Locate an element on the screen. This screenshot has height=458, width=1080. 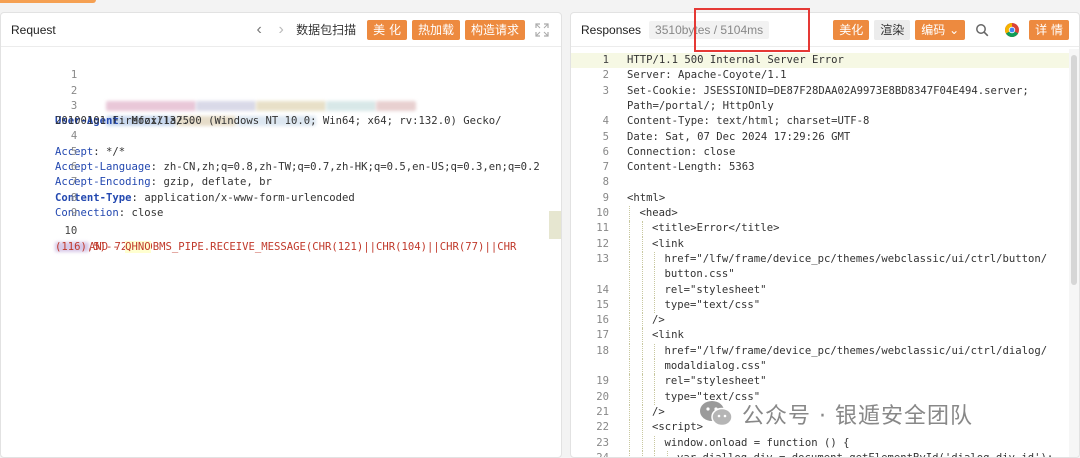
line-number: 21 is located at coordinates (602, 411).